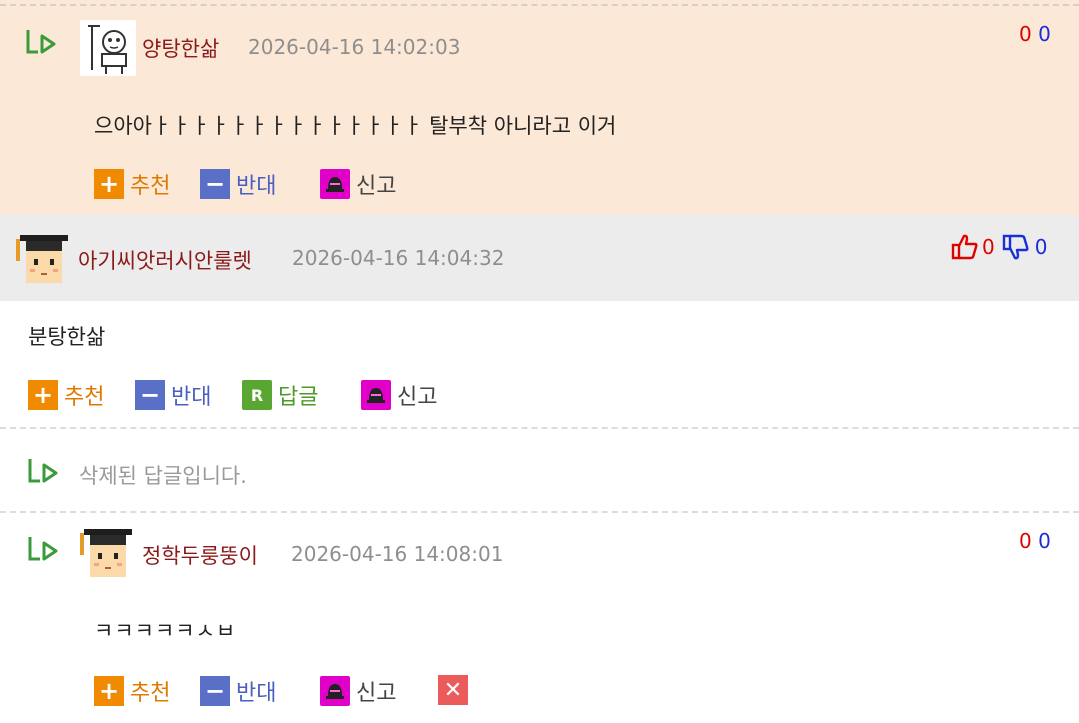  I want to click on delete-icon: ✕, so click(453, 690).